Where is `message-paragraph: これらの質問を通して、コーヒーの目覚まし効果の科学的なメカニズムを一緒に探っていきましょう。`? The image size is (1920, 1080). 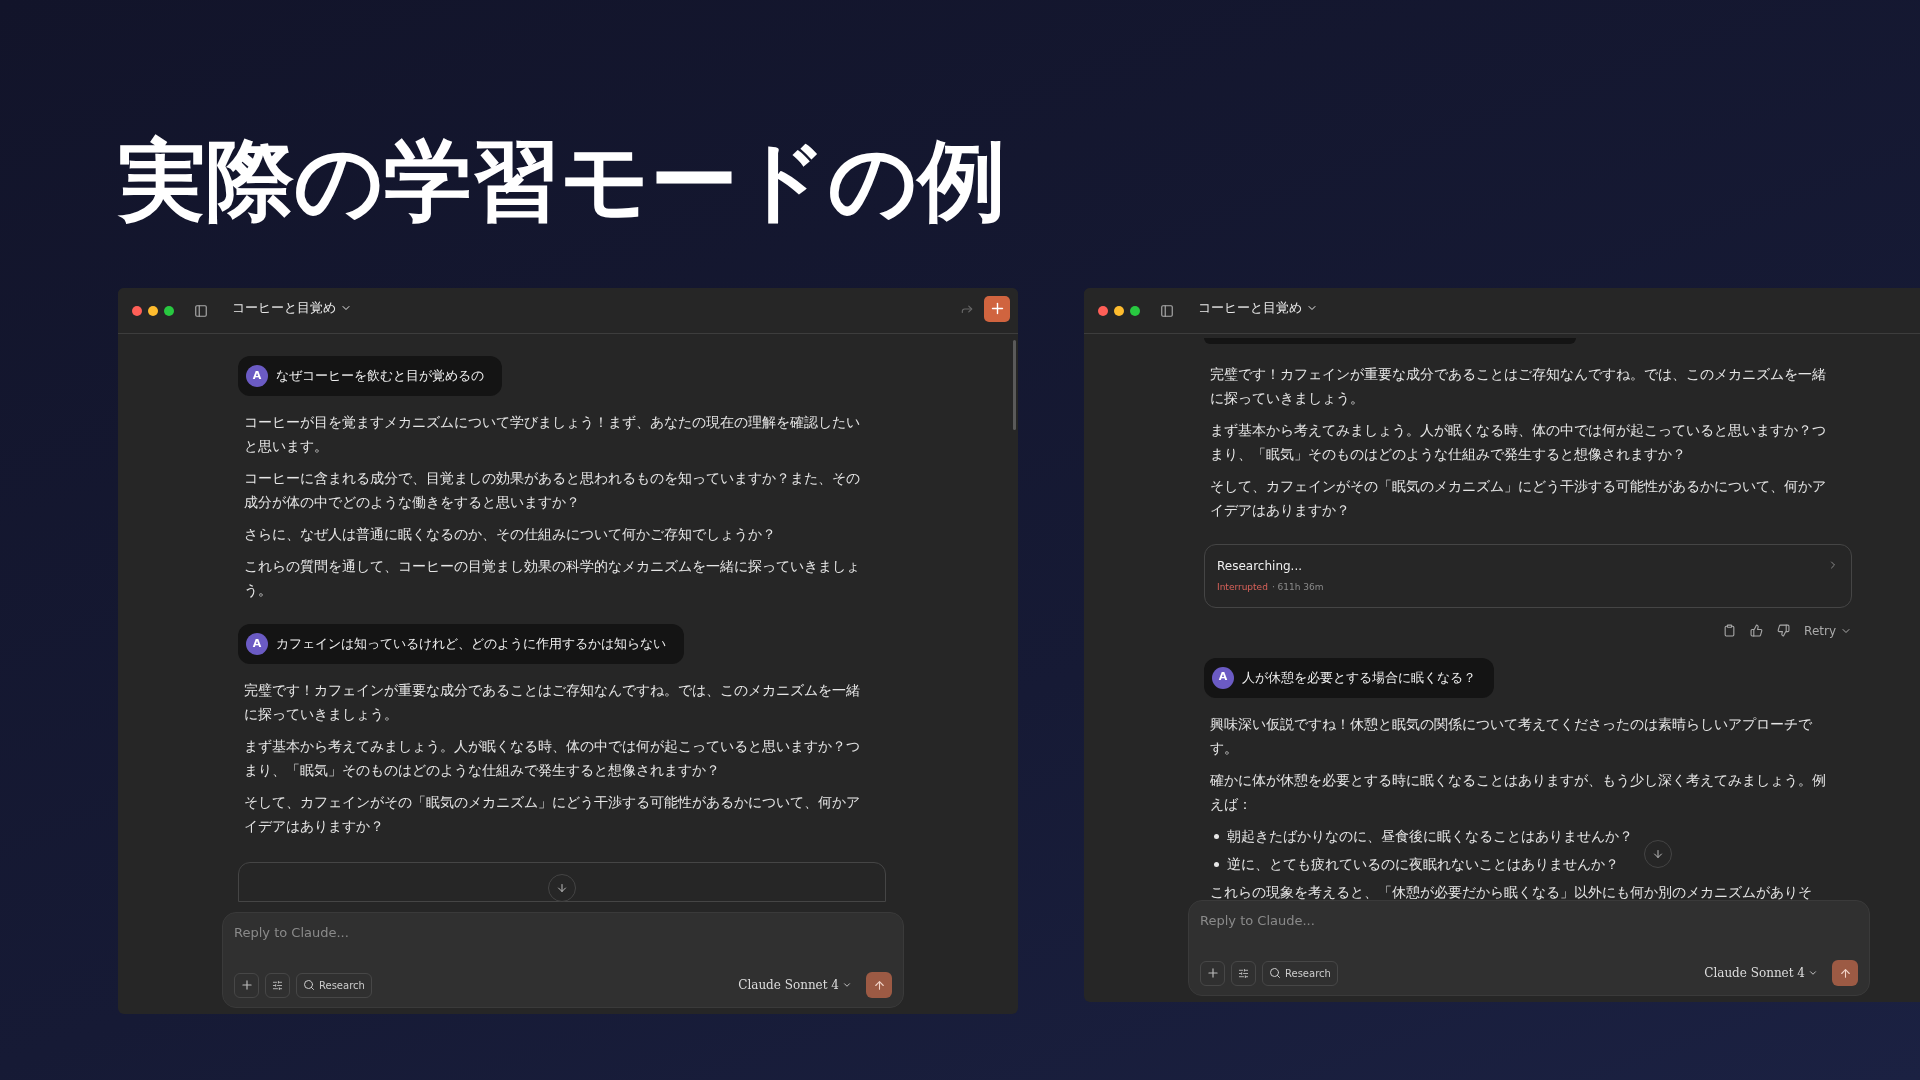
message-paragraph: これらの質問を通して、コーヒーの目覚まし効果の科学的なメカニズムを一緒に探っていきましょう。 is located at coordinates (552, 578).